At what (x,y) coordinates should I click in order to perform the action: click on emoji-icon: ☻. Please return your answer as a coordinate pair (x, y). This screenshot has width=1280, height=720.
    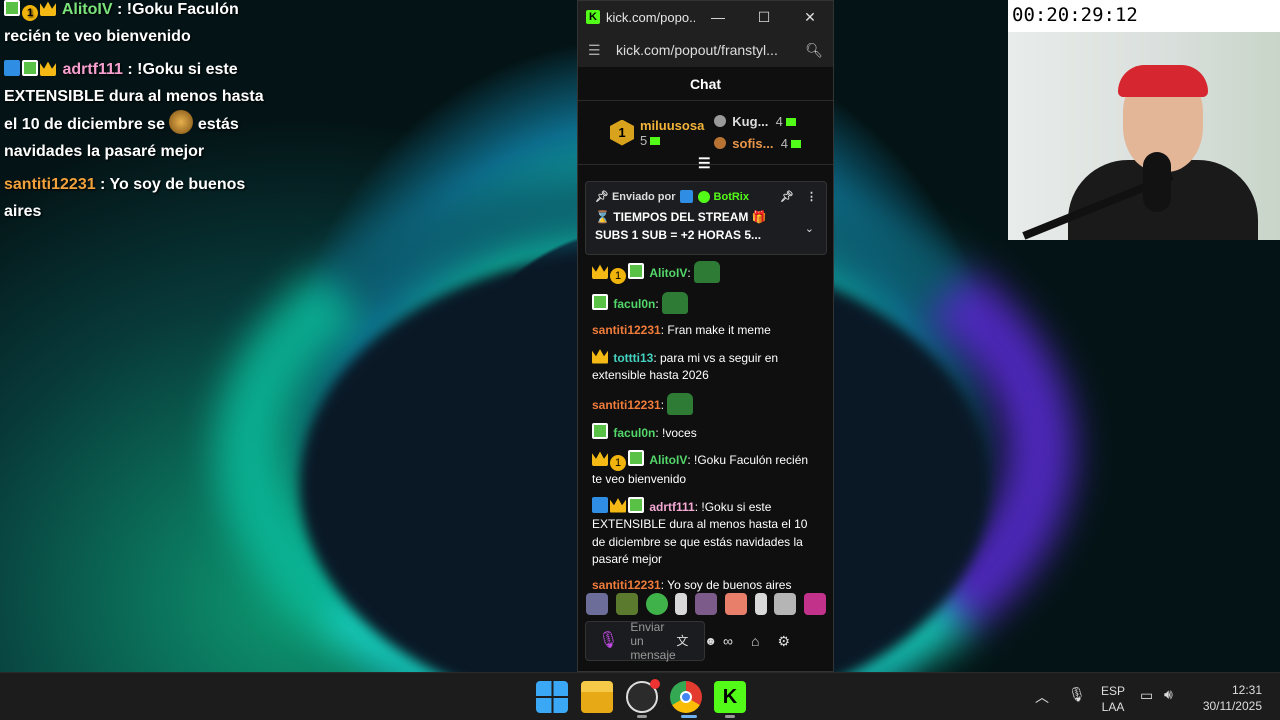
    Looking at the image, I should click on (710, 641).